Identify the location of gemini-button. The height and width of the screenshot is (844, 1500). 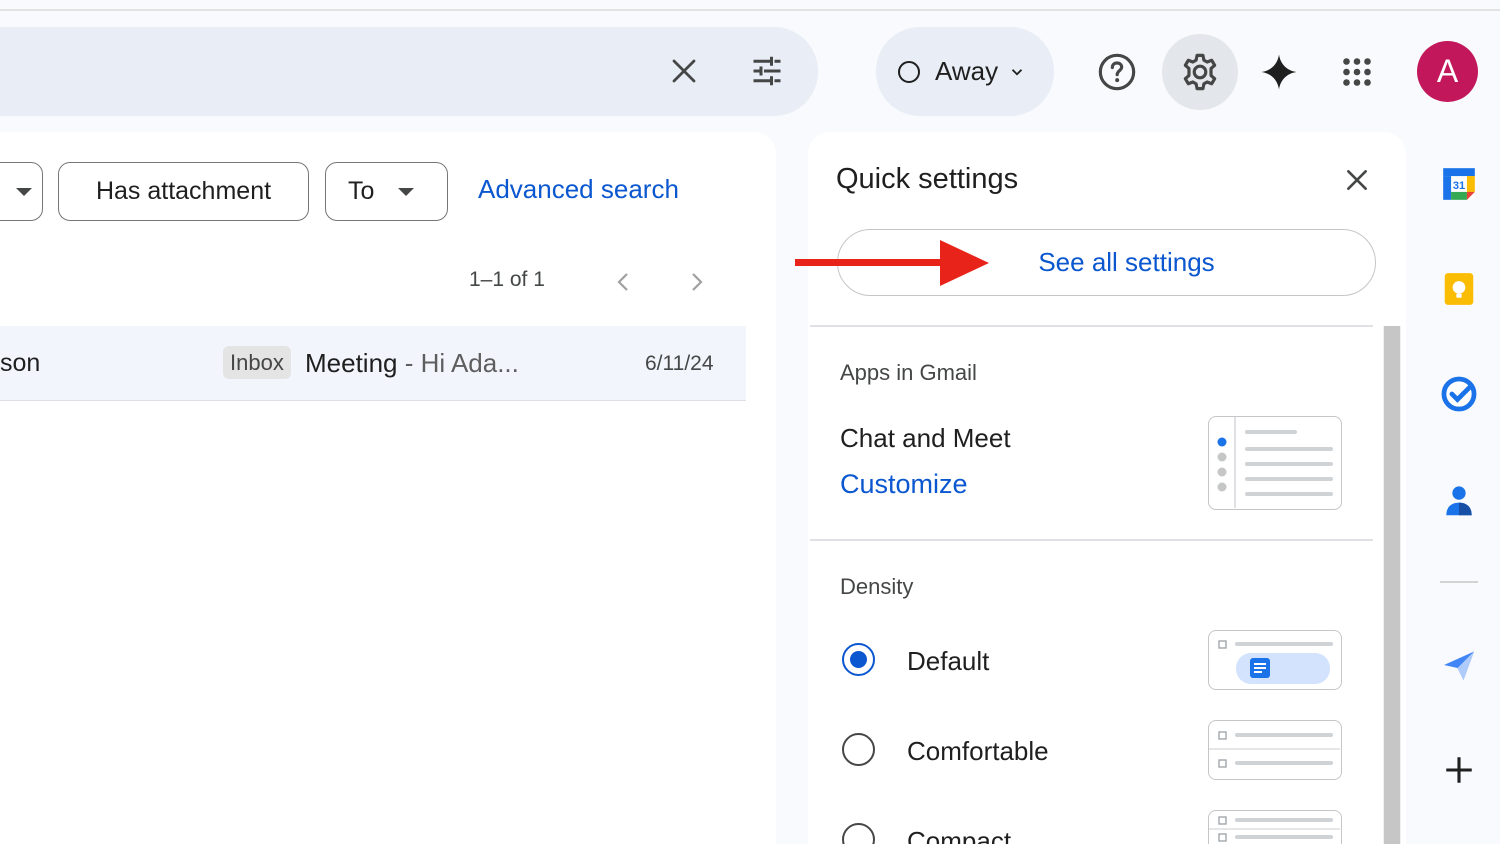
(1279, 72).